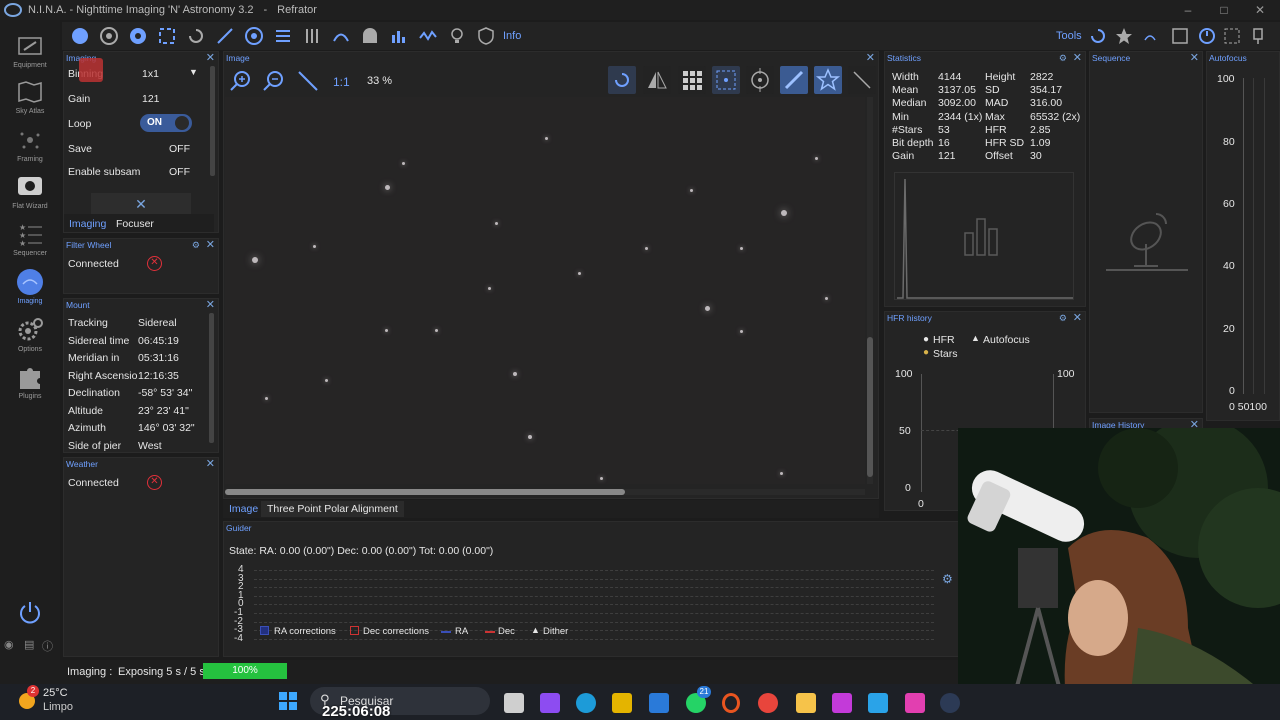 The image size is (1280, 720). Describe the element at coordinates (870, 407) in the screenshot. I see `vertical-scroll-thumb` at that location.